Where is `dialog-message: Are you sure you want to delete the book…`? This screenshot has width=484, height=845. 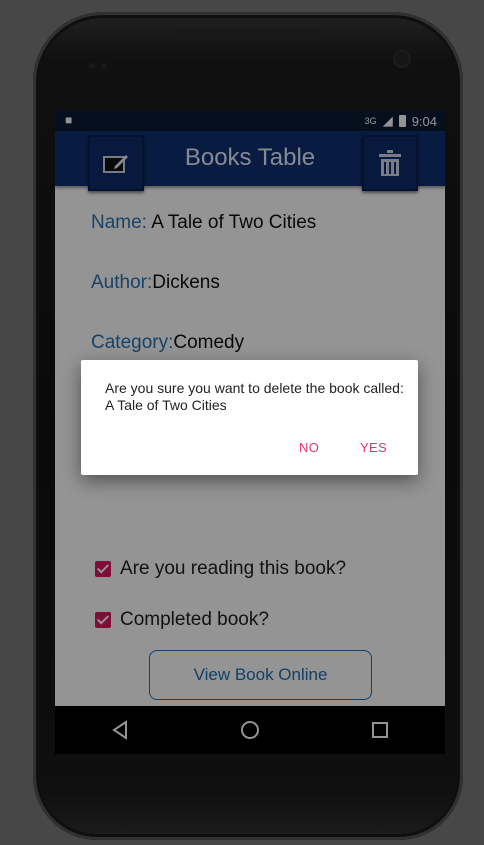 dialog-message: Are you sure you want to delete the book… is located at coordinates (254, 396).